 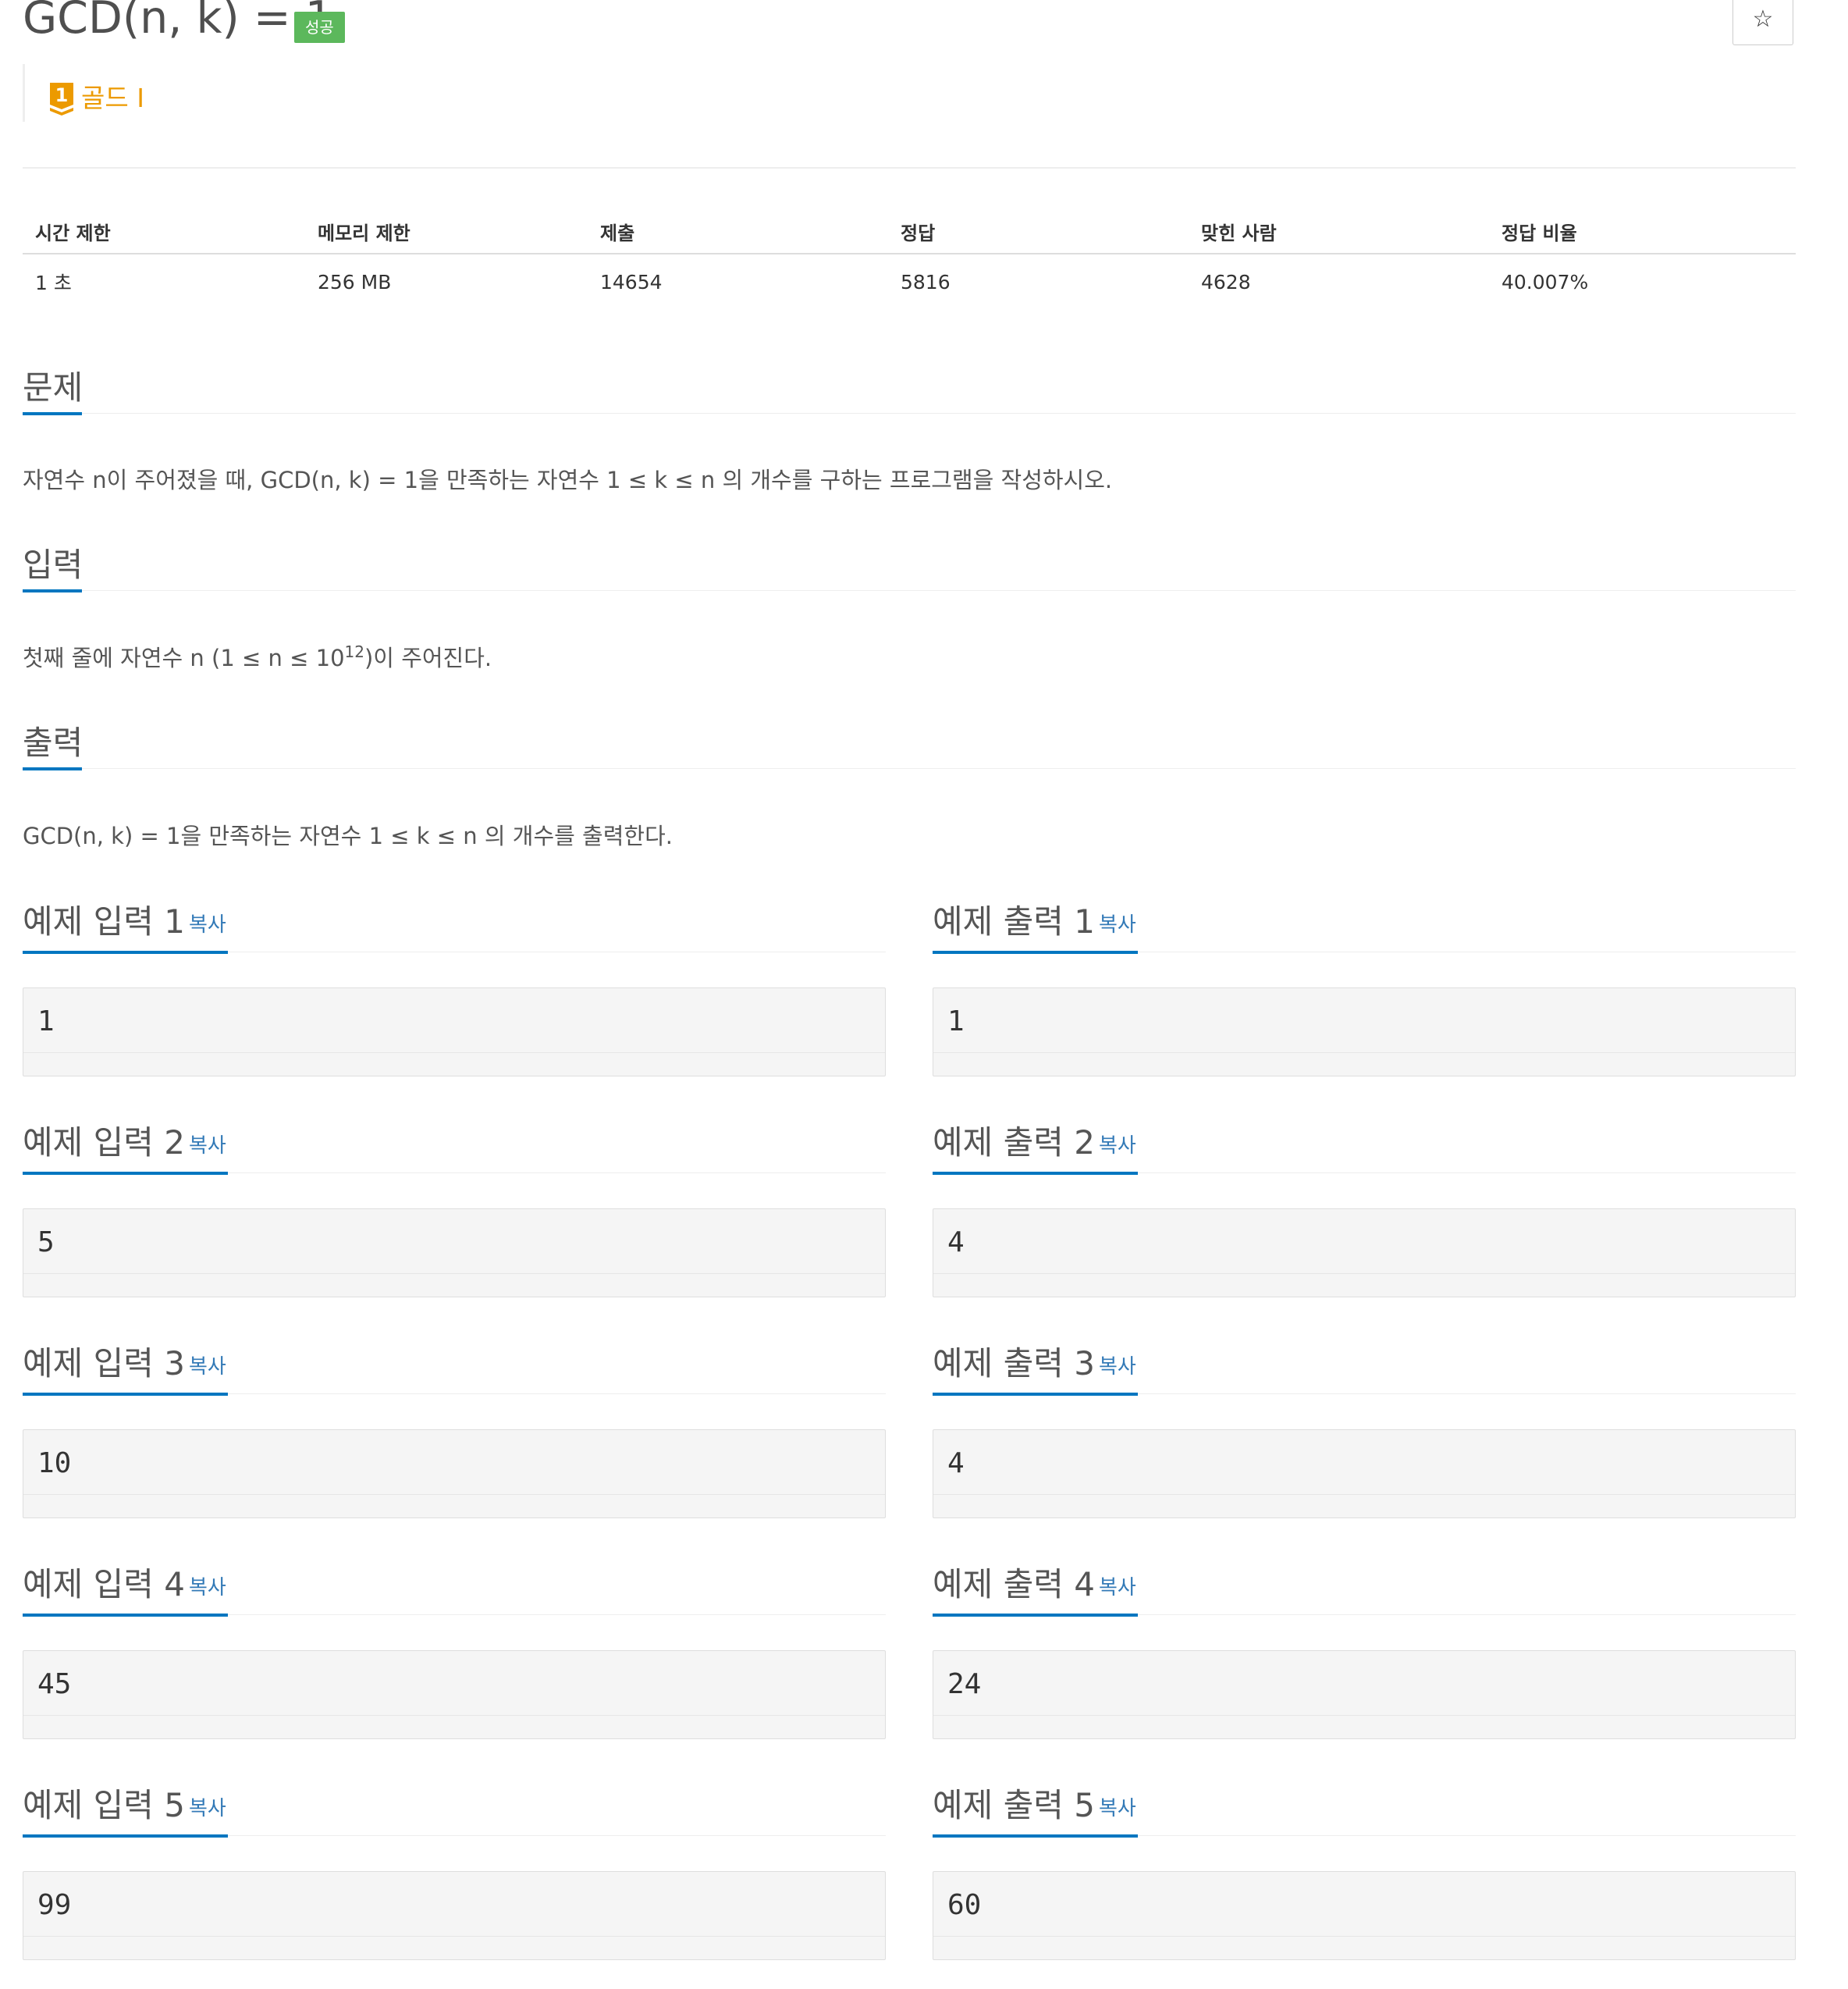 I want to click on accepted-value: 5816, so click(x=926, y=282).